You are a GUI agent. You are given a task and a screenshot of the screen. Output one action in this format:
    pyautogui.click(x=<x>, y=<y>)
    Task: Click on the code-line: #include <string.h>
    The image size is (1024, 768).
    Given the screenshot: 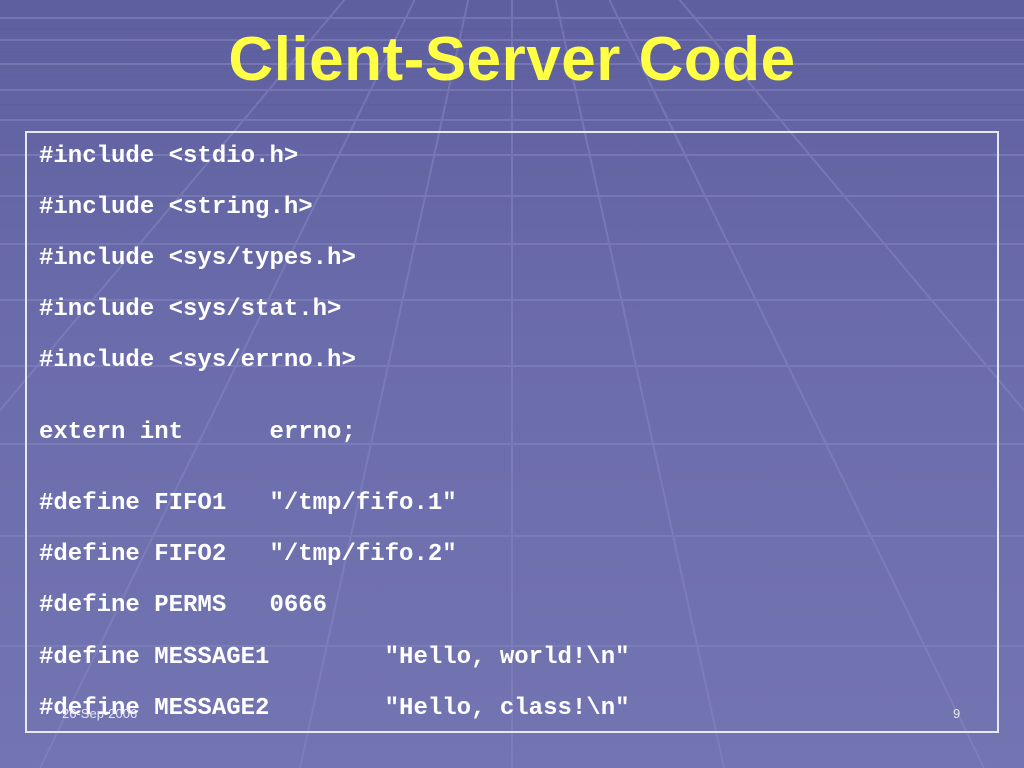 What is the action you would take?
    pyautogui.click(x=176, y=207)
    